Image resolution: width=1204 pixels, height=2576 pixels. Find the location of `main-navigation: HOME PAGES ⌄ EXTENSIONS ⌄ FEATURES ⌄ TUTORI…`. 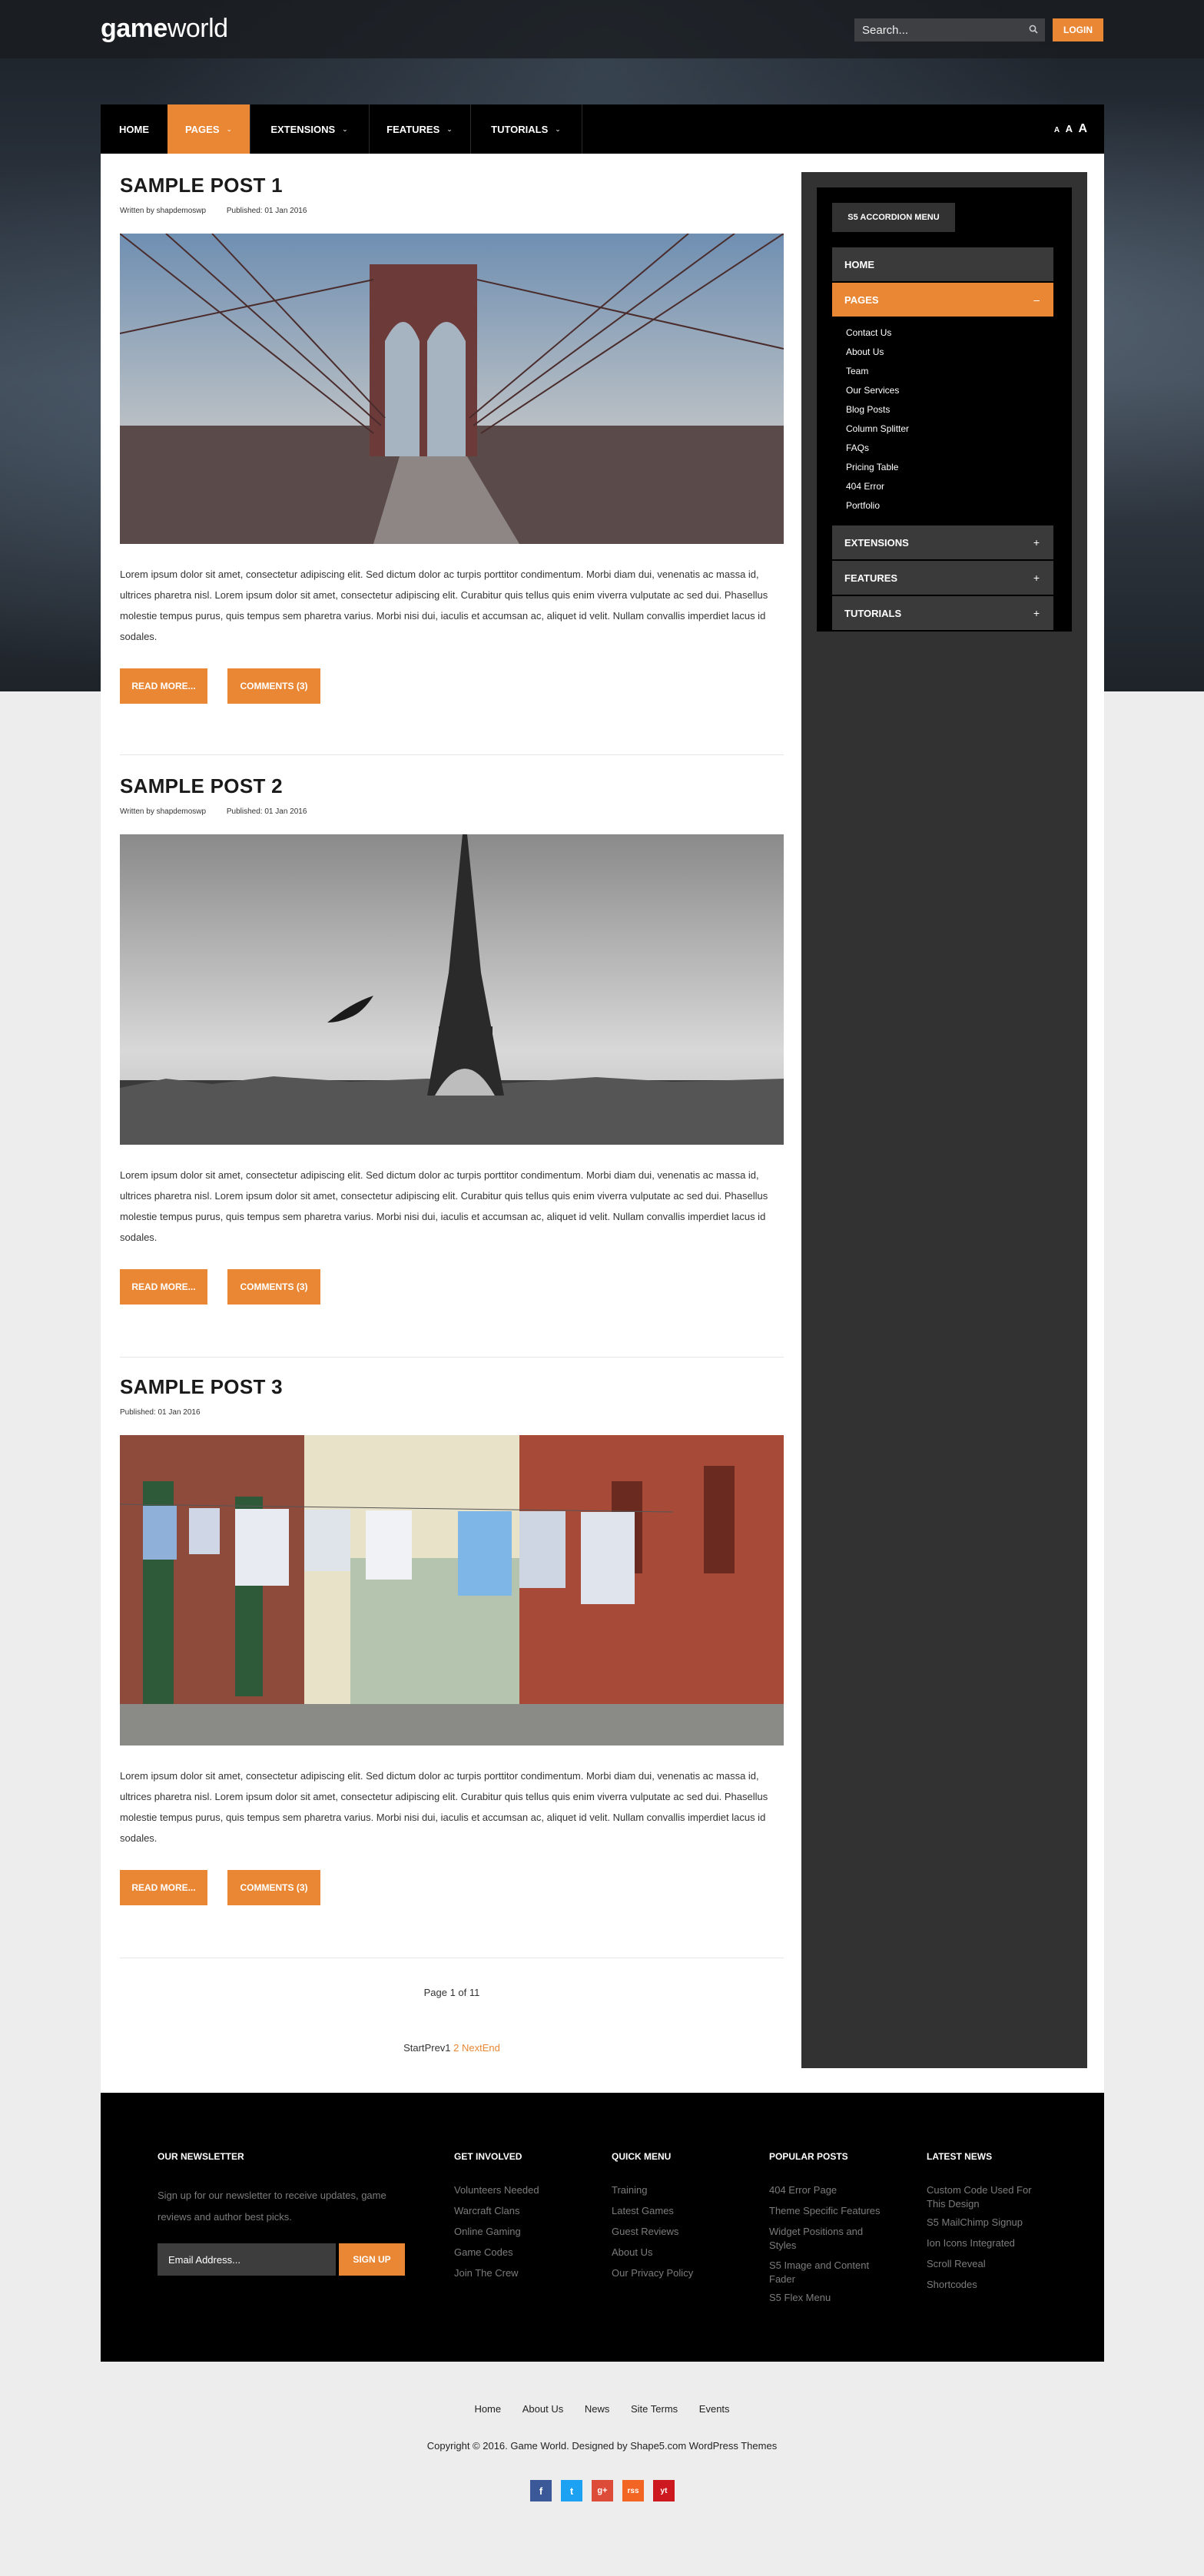

main-navigation: HOME PAGES ⌄ EXTENSIONS ⌄ FEATURES ⌄ TUTORI… is located at coordinates (603, 129).